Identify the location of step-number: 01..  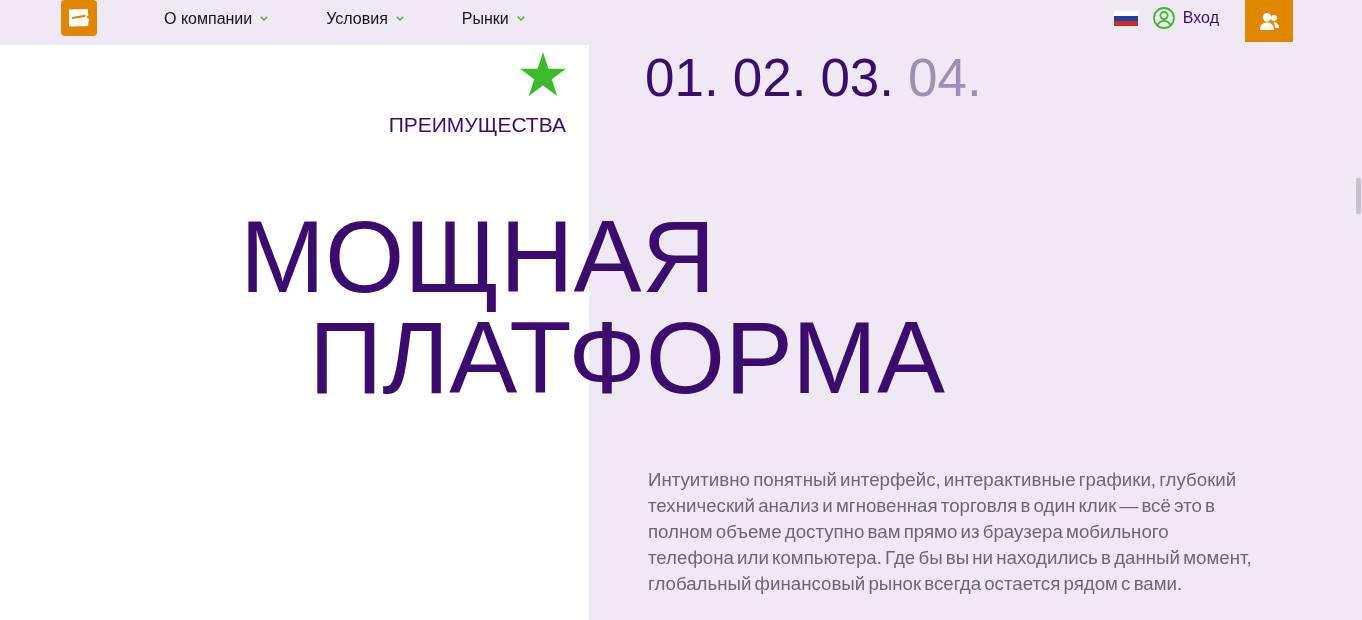
(682, 94).